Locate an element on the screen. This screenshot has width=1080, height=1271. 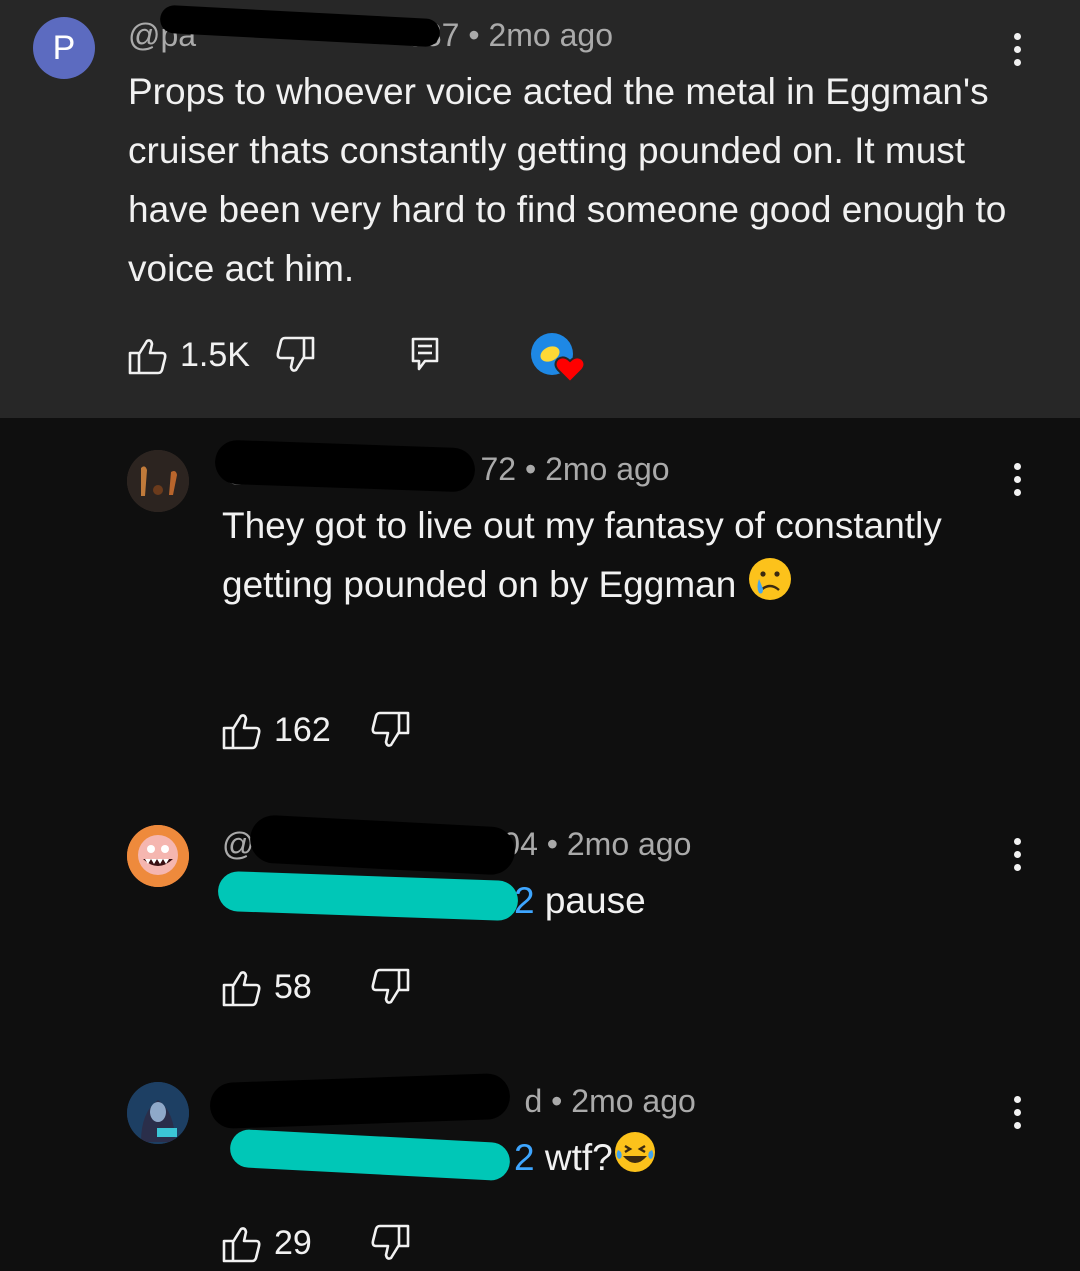
like-button: 1.5K is located at coordinates (189, 355).